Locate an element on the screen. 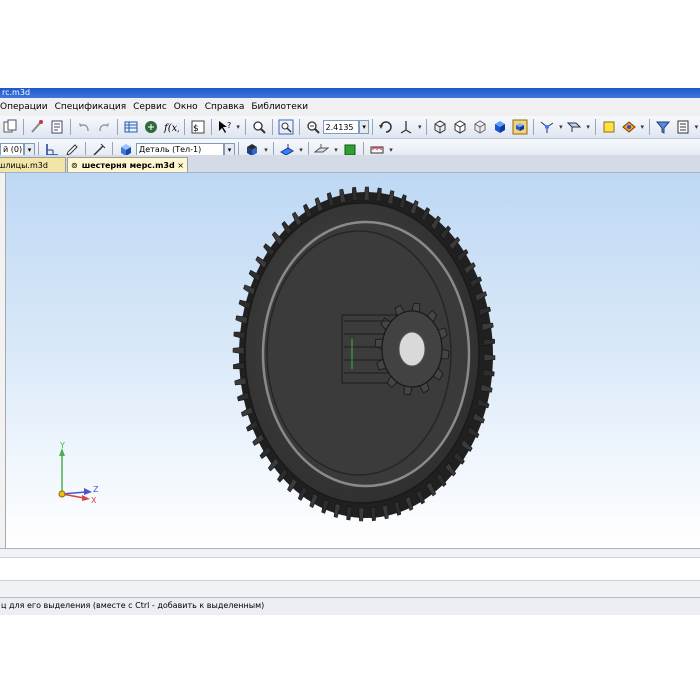 The width and height of the screenshot is (700, 700). brush-icon is located at coordinates (37, 127).